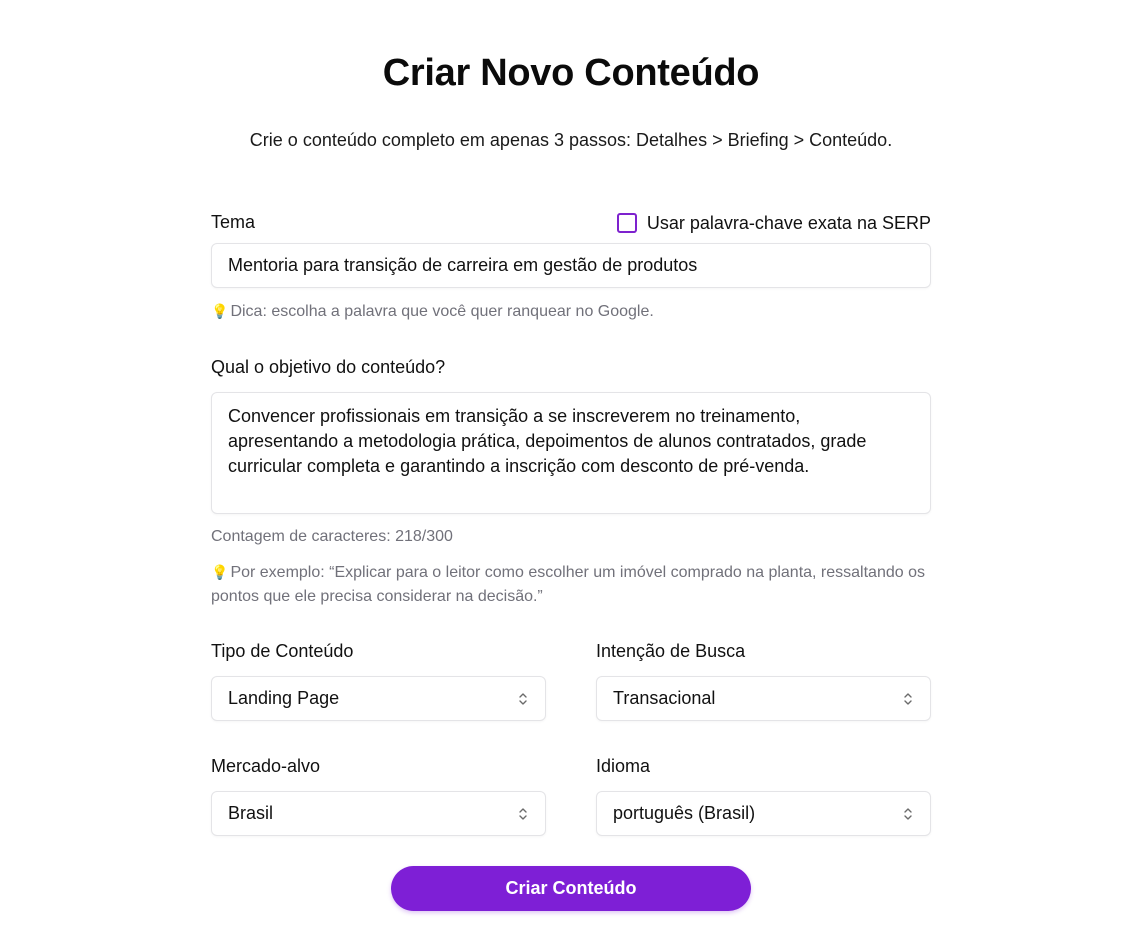 Image resolution: width=1142 pixels, height=951 pixels. I want to click on exact-keyword-label: Usar palavra-chave exata na SERP, so click(788, 222).